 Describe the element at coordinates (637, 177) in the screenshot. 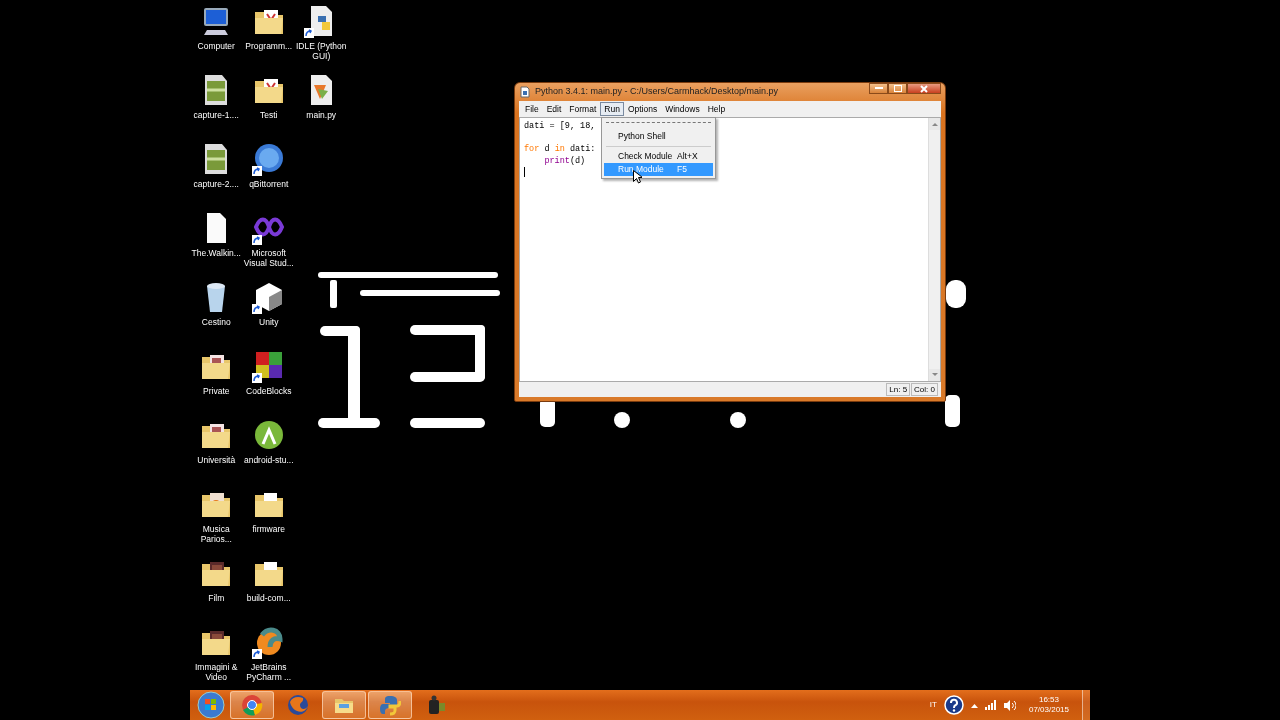

I see `mouse-pointer-icon` at that location.